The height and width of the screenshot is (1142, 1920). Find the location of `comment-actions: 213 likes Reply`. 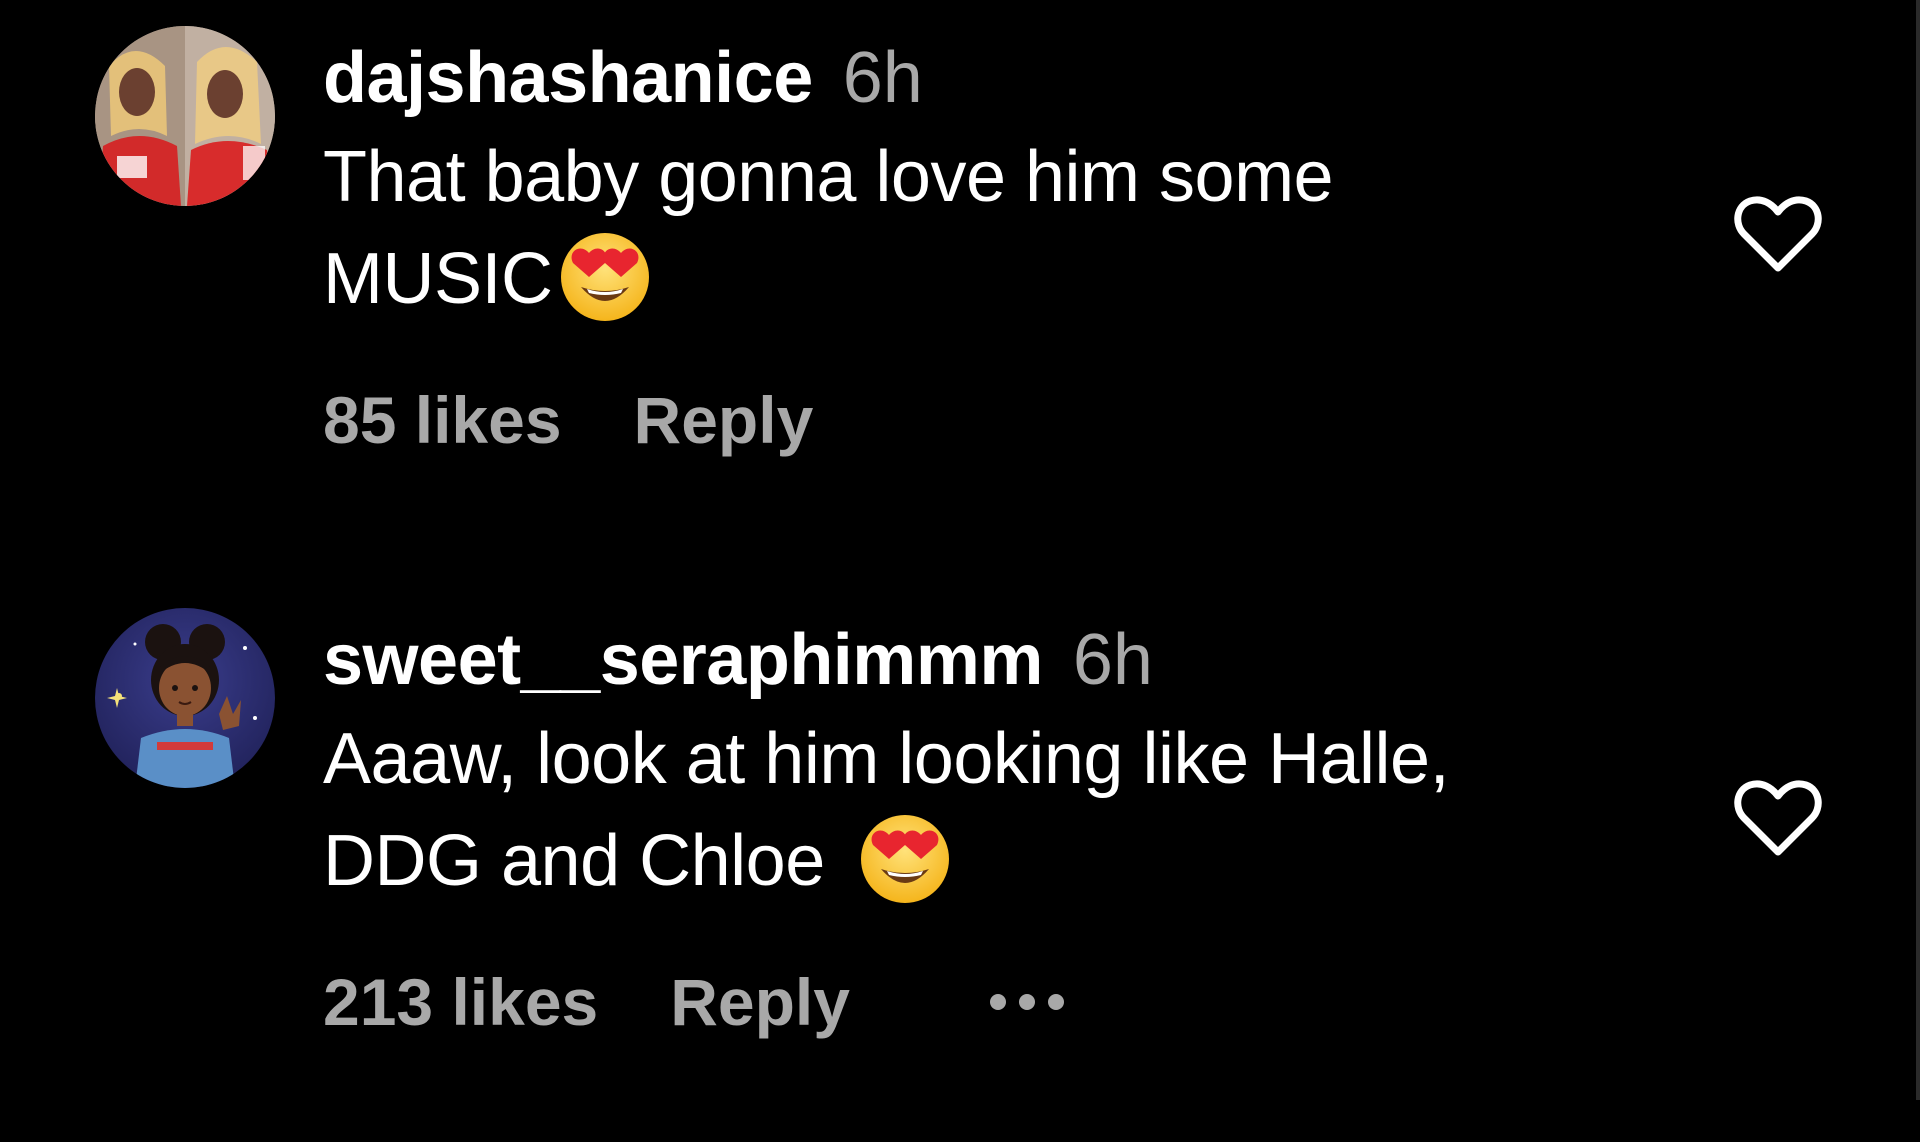

comment-actions: 213 likes Reply is located at coordinates (693, 1002).